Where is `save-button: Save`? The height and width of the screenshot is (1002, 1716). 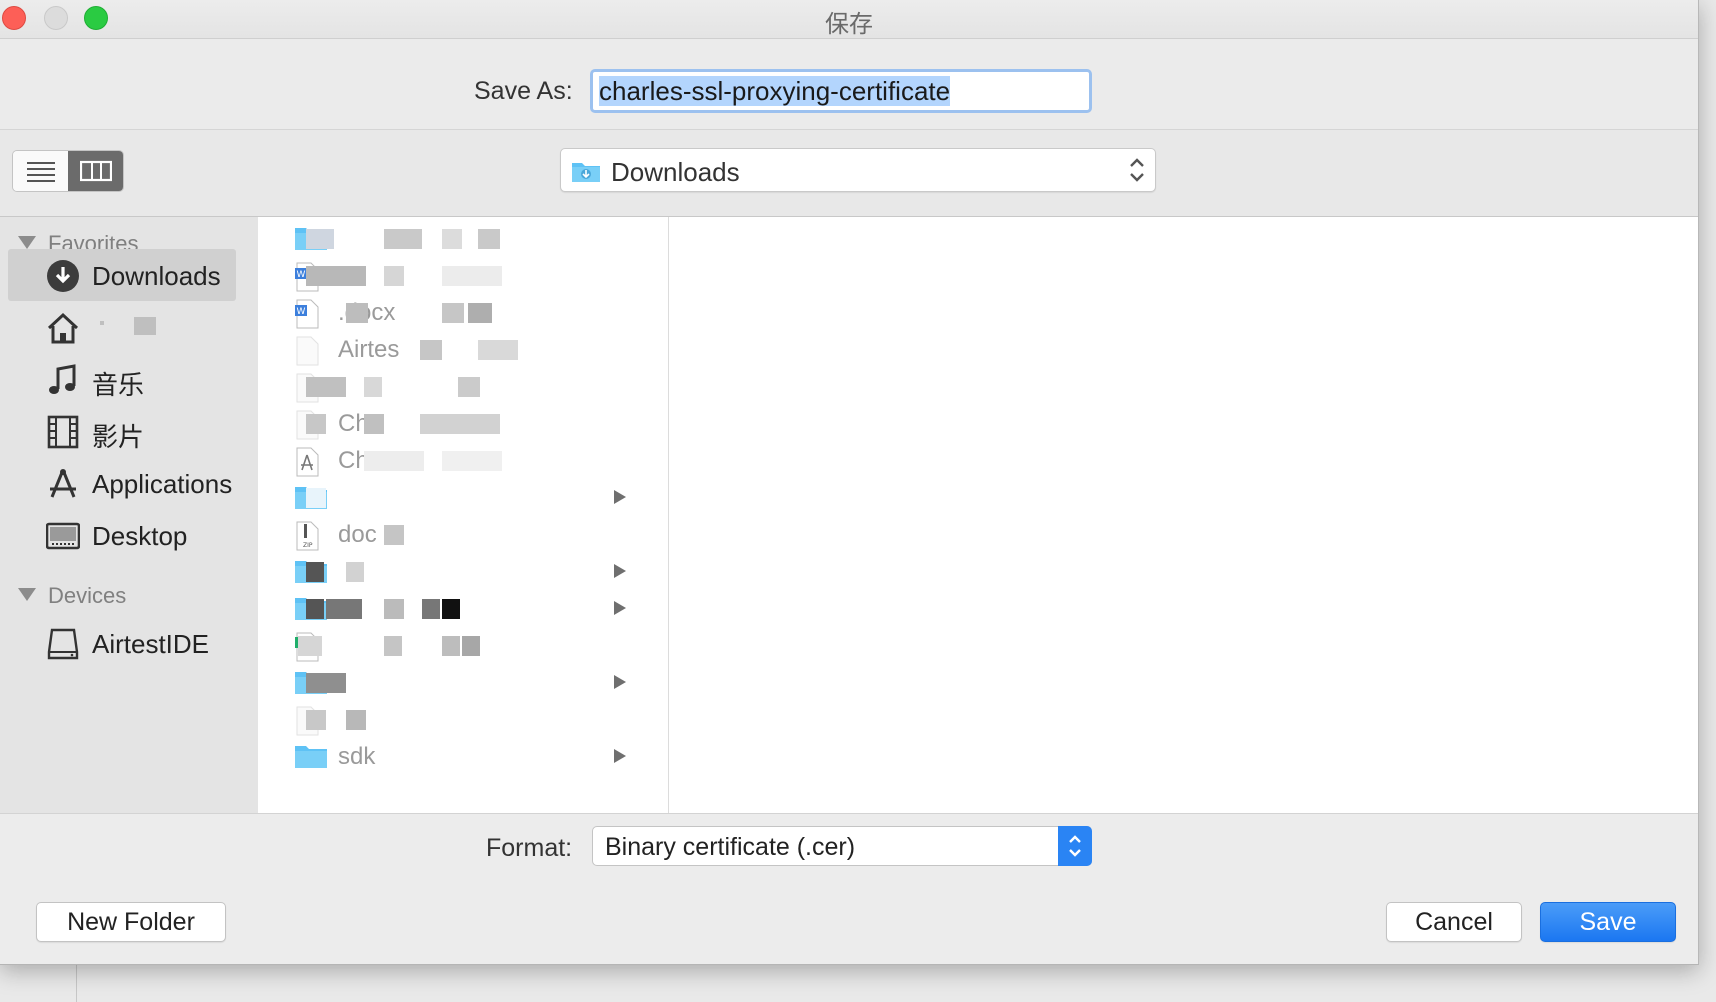 save-button: Save is located at coordinates (1608, 922).